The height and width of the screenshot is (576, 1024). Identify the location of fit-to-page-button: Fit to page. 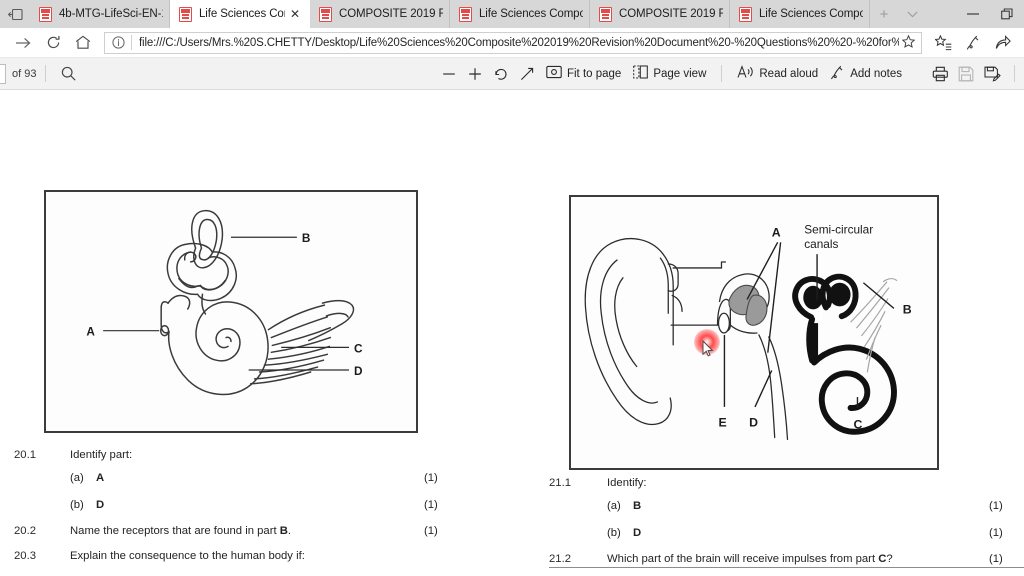
(583, 74).